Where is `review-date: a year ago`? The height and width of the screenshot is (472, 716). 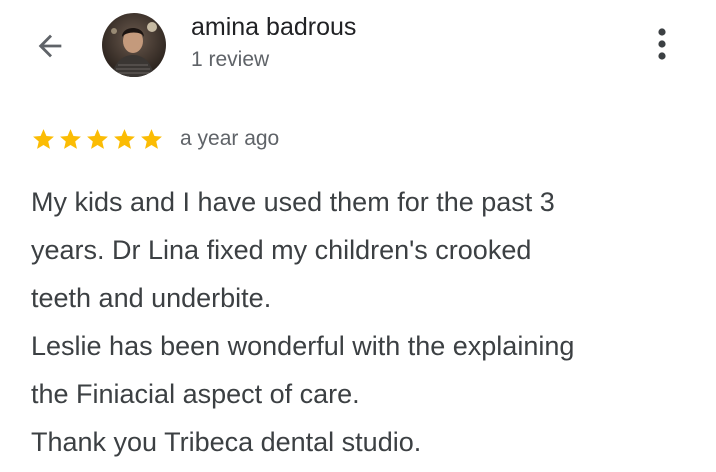 review-date: a year ago is located at coordinates (230, 138).